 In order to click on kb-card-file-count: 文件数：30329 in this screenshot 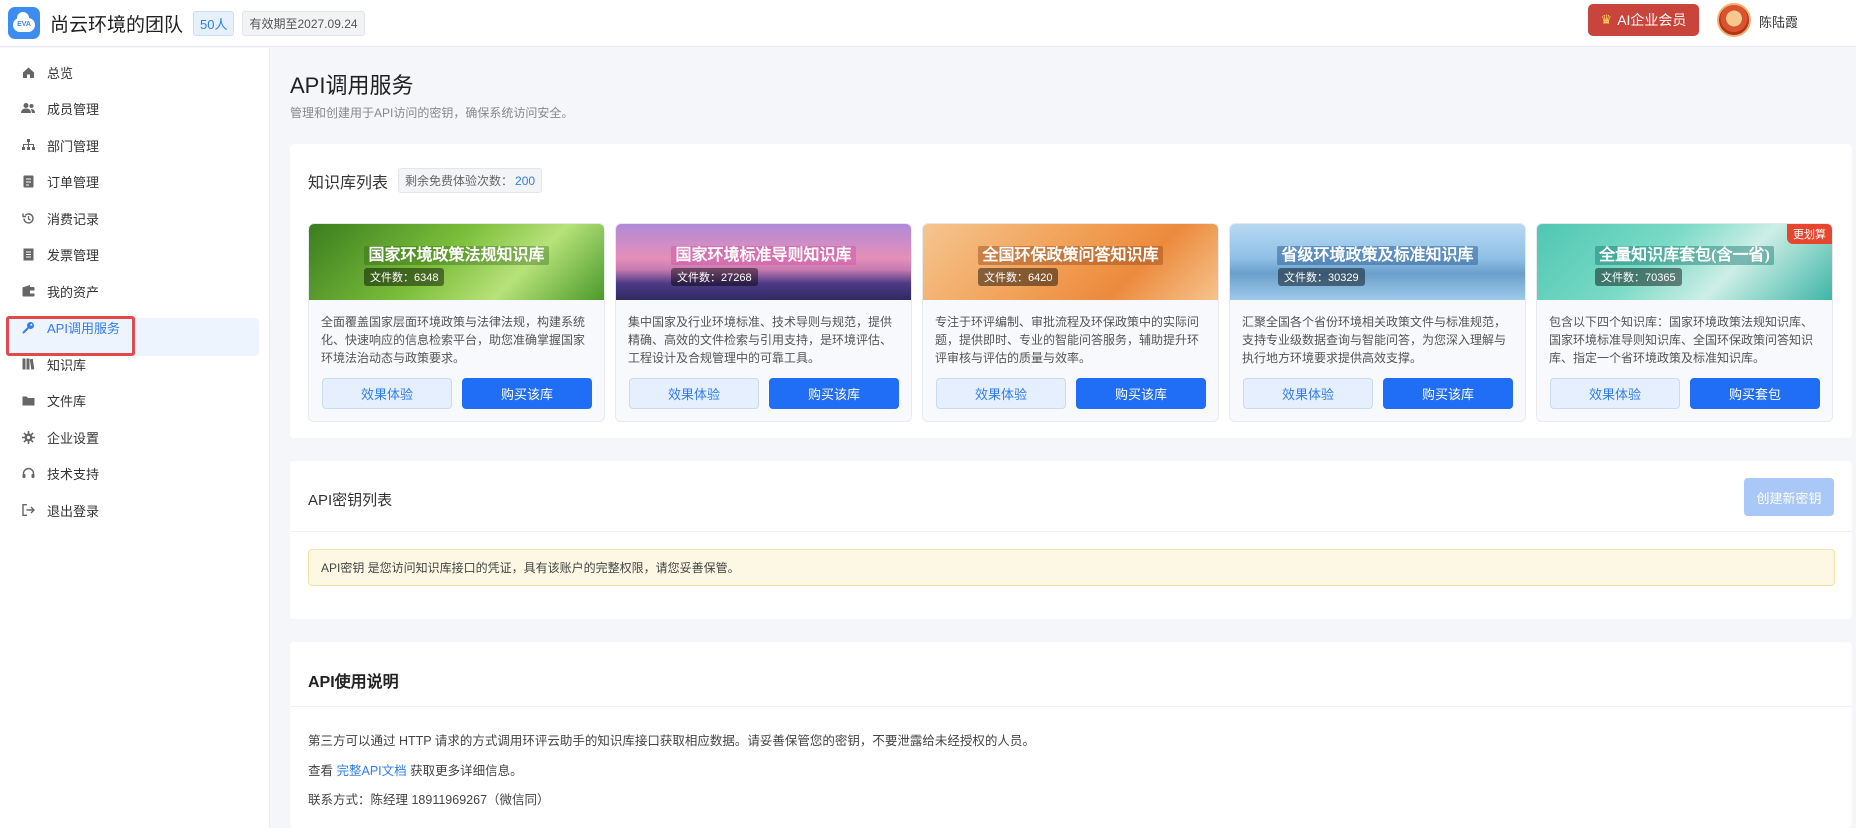, I will do `click(1321, 277)`.